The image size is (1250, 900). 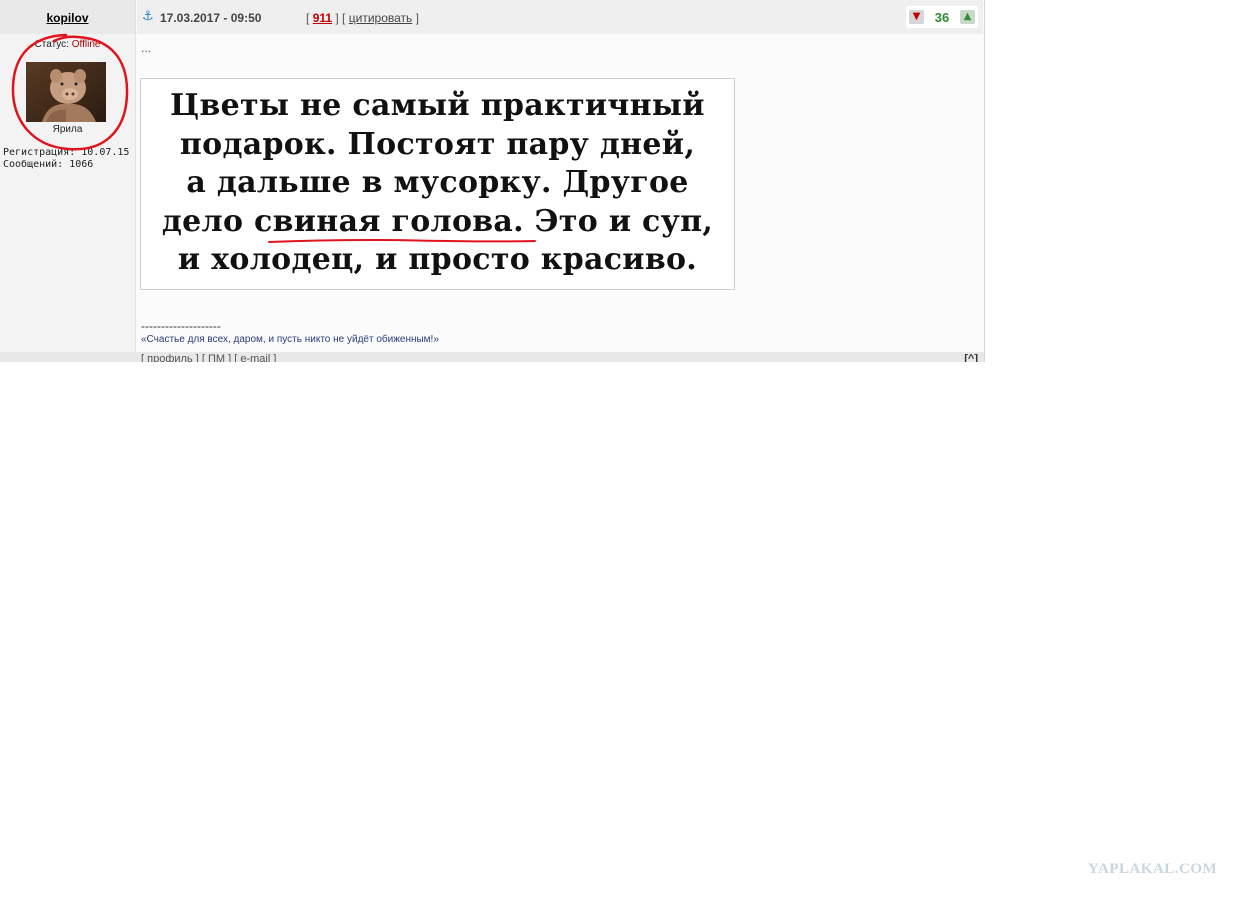 I want to click on quote-link: цитировать, so click(x=381, y=18).